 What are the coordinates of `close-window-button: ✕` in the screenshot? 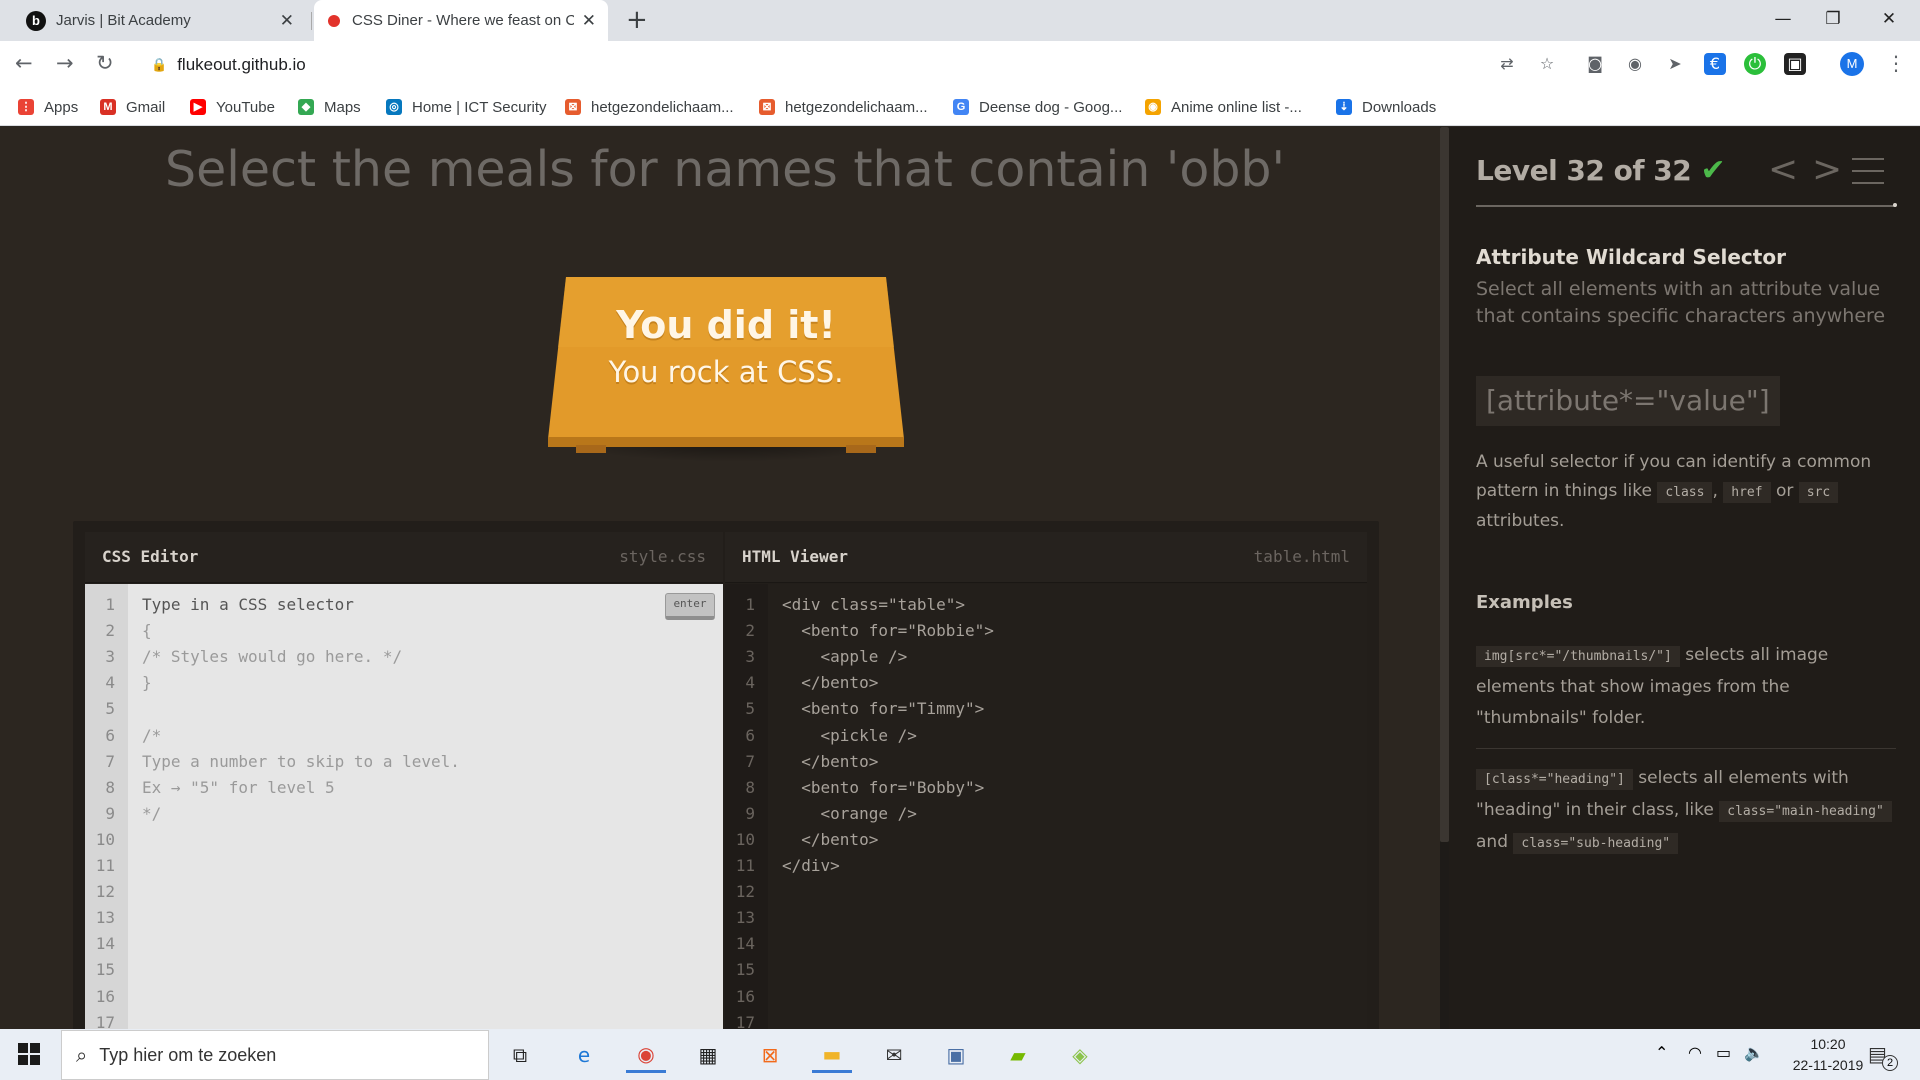 It's located at (1889, 19).